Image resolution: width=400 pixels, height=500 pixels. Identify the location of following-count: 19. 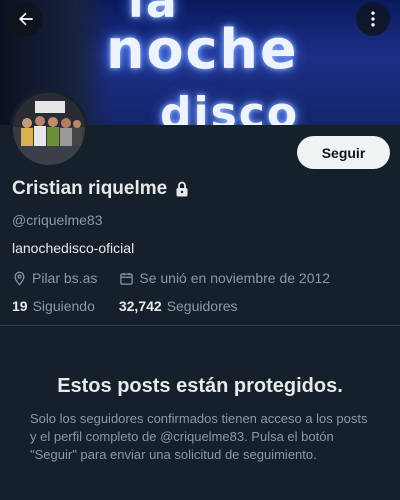
(20, 306).